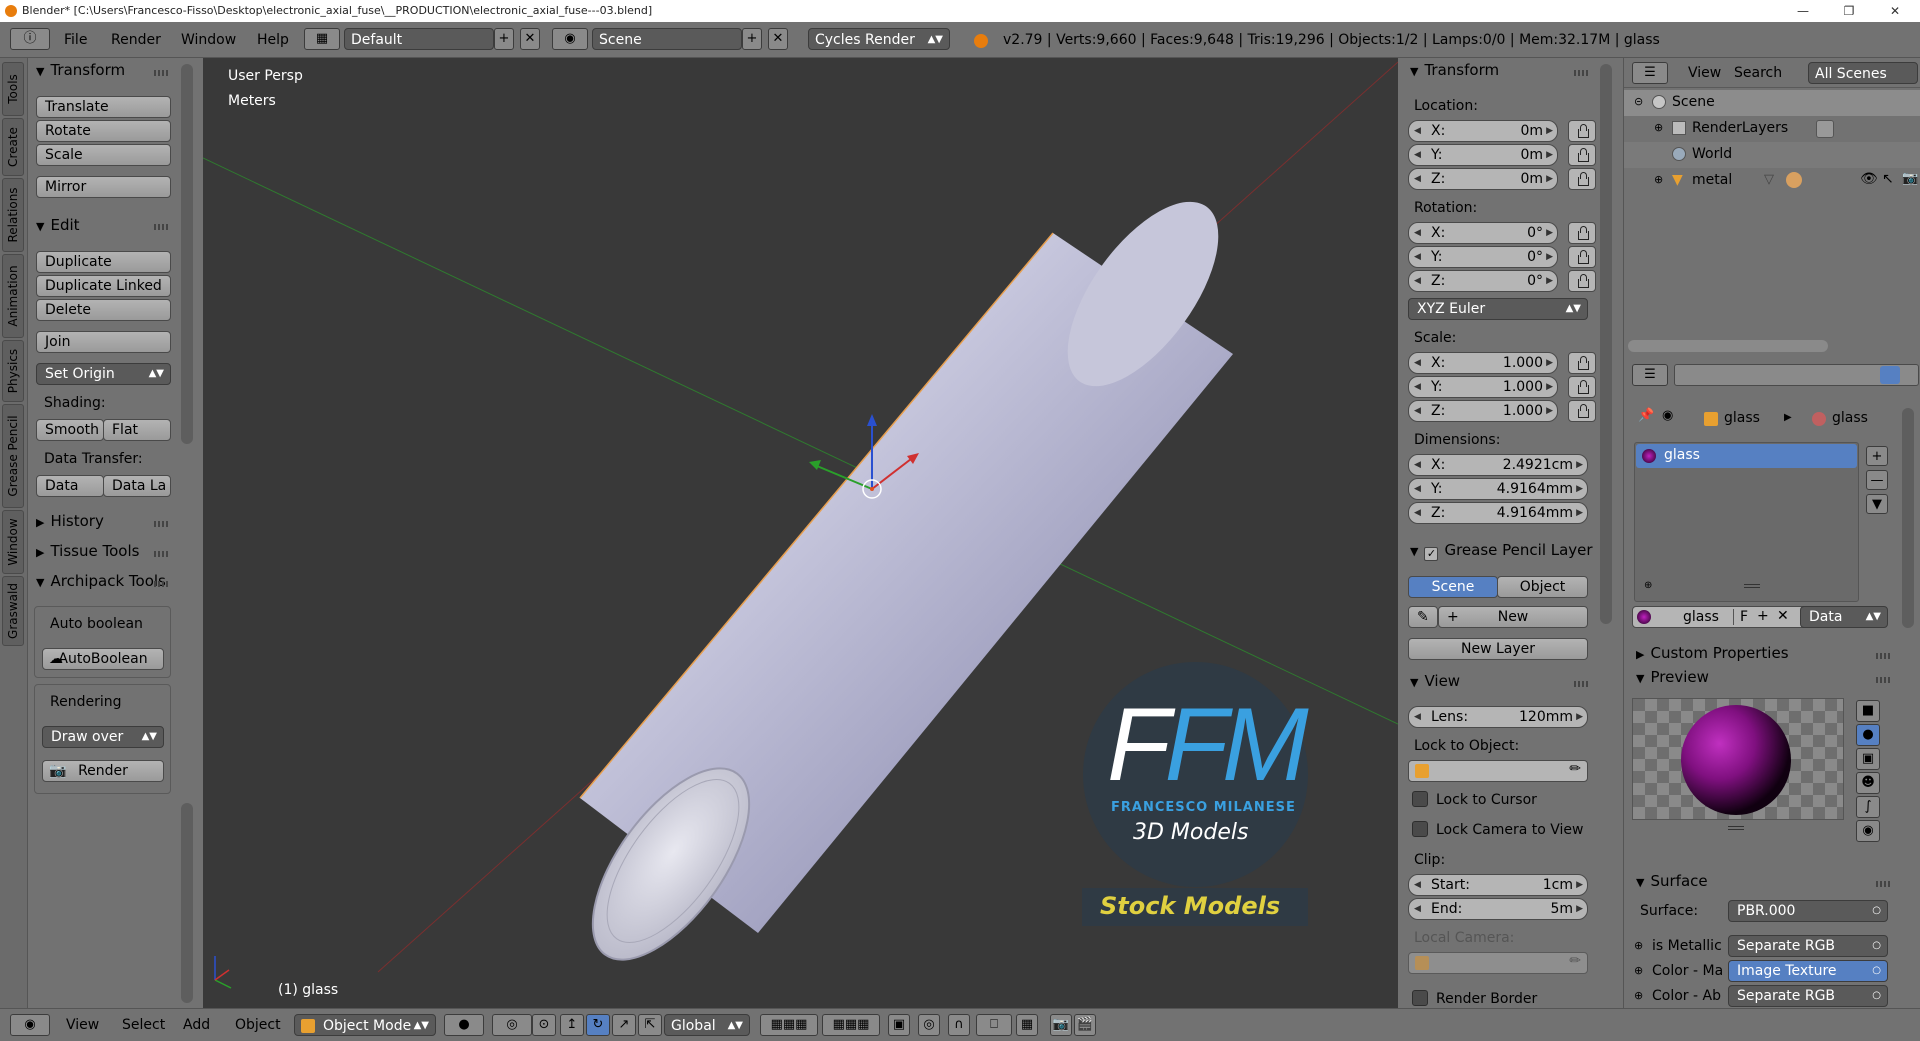  Describe the element at coordinates (959, 1025) in the screenshot. I see `snap-magnet-icon: ∩` at that location.